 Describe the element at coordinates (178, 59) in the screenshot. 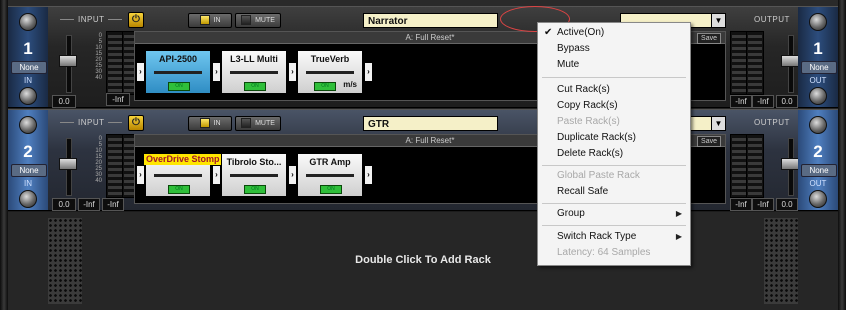

I see `plugin-name: API-2500` at that location.